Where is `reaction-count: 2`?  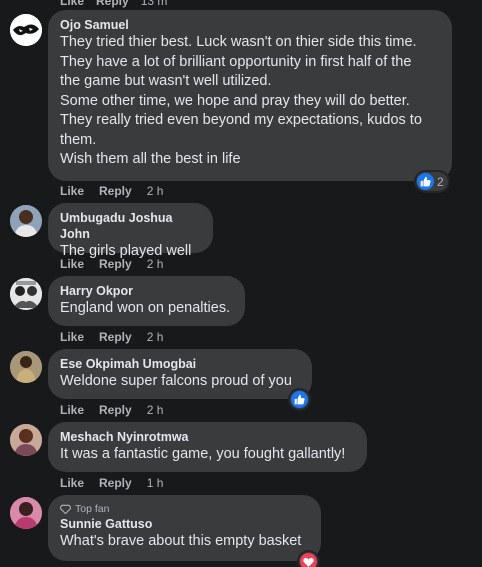 reaction-count: 2 is located at coordinates (440, 181).